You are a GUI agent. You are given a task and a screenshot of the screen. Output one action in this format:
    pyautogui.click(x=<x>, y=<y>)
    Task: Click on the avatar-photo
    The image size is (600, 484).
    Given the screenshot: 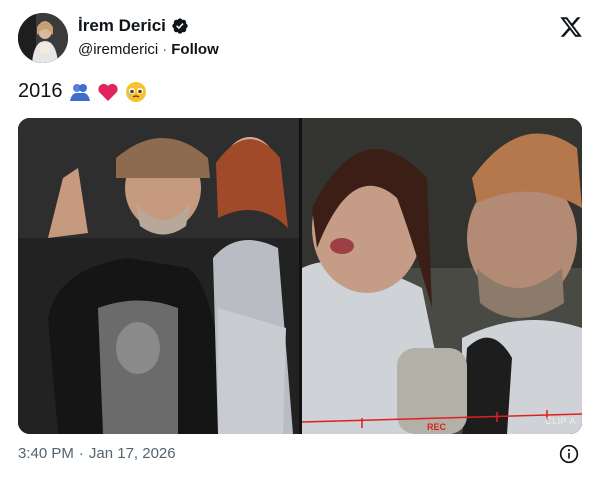 What is the action you would take?
    pyautogui.click(x=43, y=38)
    